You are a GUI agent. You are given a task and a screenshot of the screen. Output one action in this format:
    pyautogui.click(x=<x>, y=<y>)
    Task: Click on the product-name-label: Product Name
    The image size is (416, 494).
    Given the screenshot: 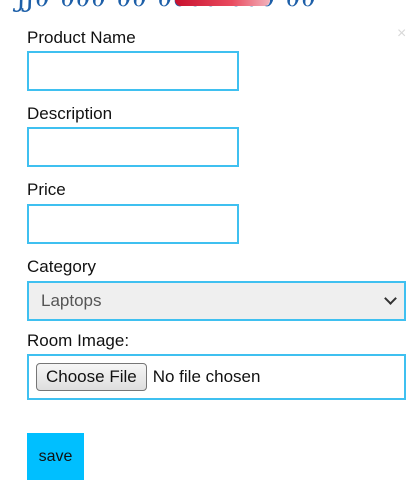 What is the action you would take?
    pyautogui.click(x=81, y=37)
    